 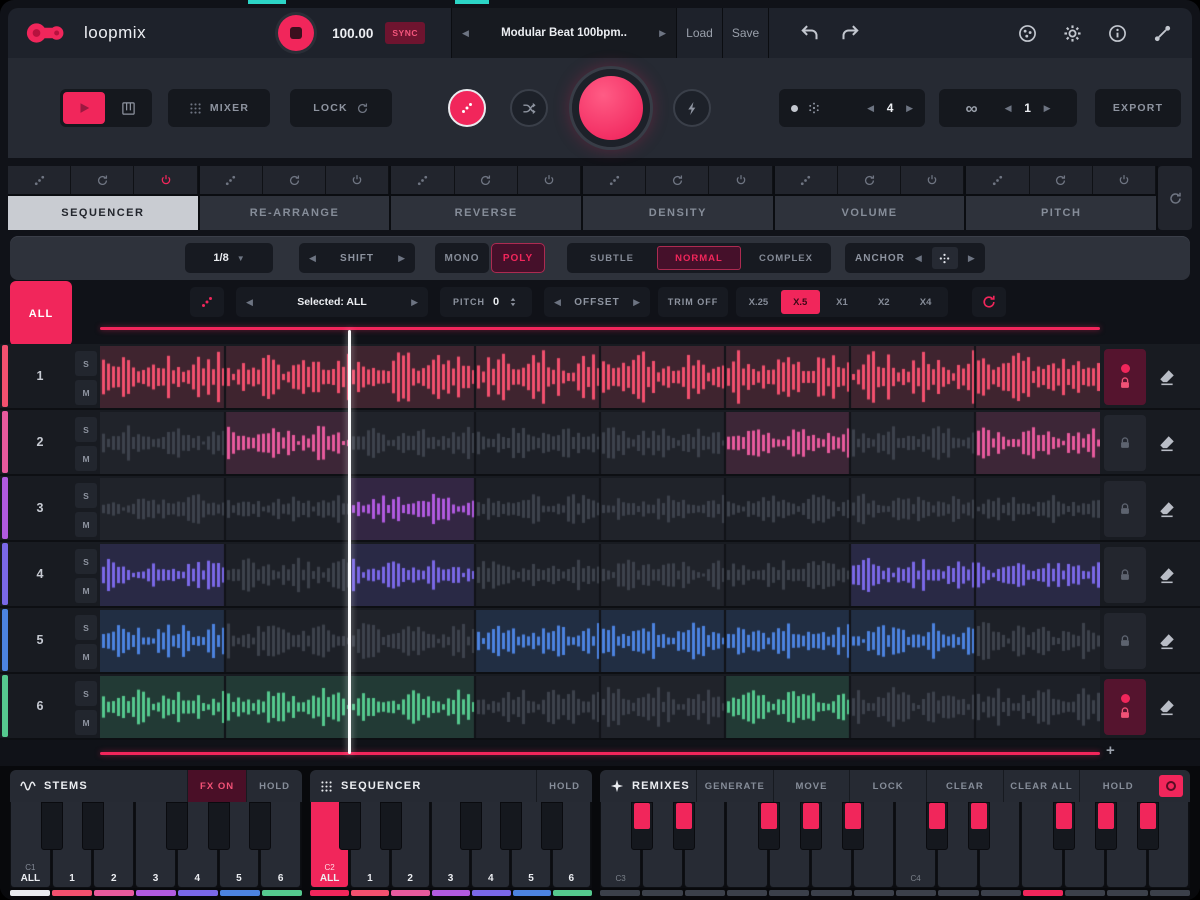 I want to click on save-button: Save, so click(x=746, y=33).